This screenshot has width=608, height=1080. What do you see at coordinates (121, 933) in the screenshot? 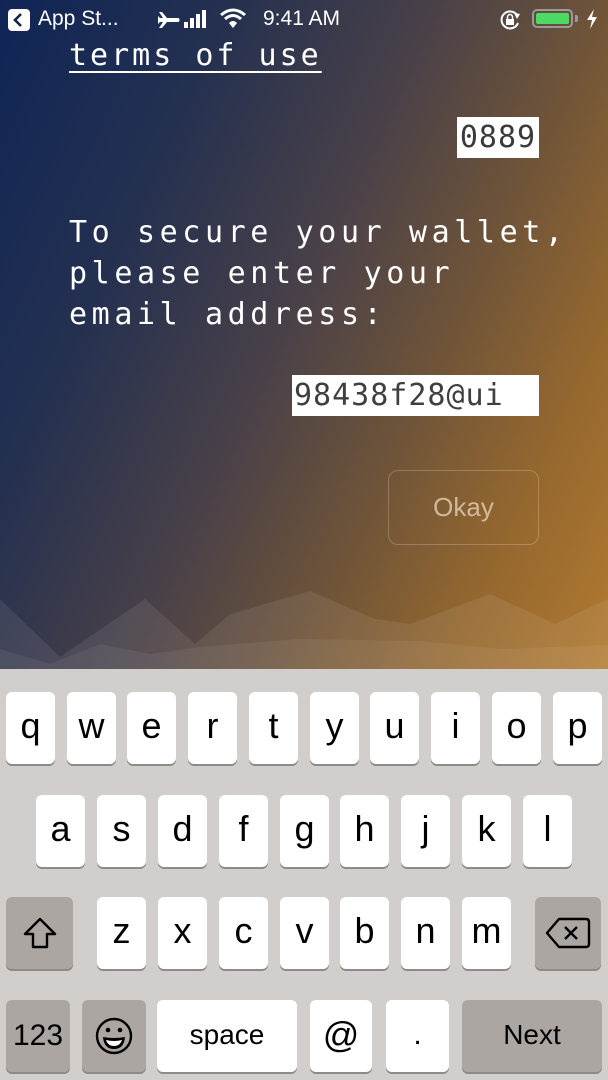
I see `key-z: z` at bounding box center [121, 933].